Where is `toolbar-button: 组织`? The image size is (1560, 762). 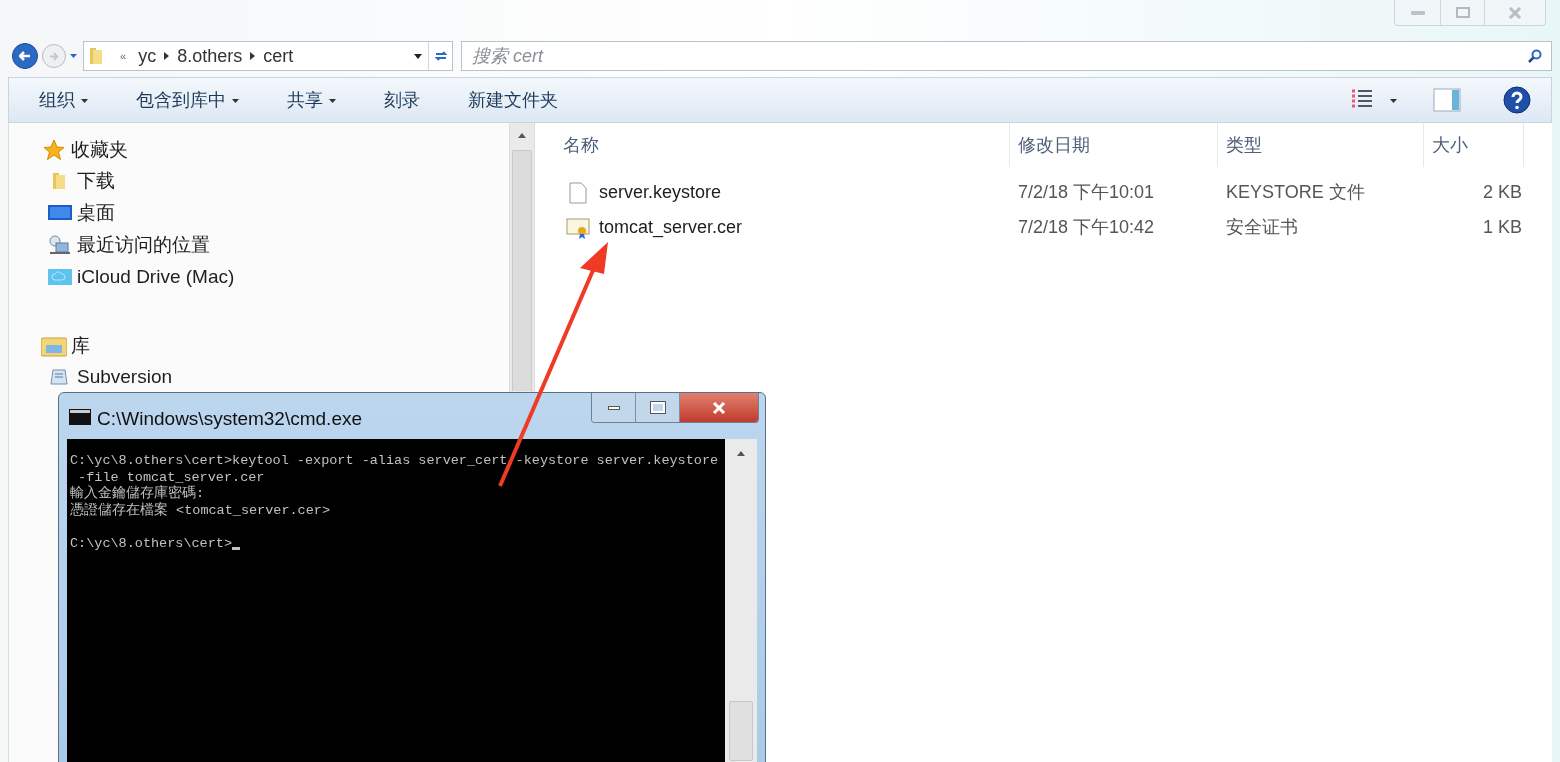
toolbar-button: 组织 is located at coordinates (63, 100).